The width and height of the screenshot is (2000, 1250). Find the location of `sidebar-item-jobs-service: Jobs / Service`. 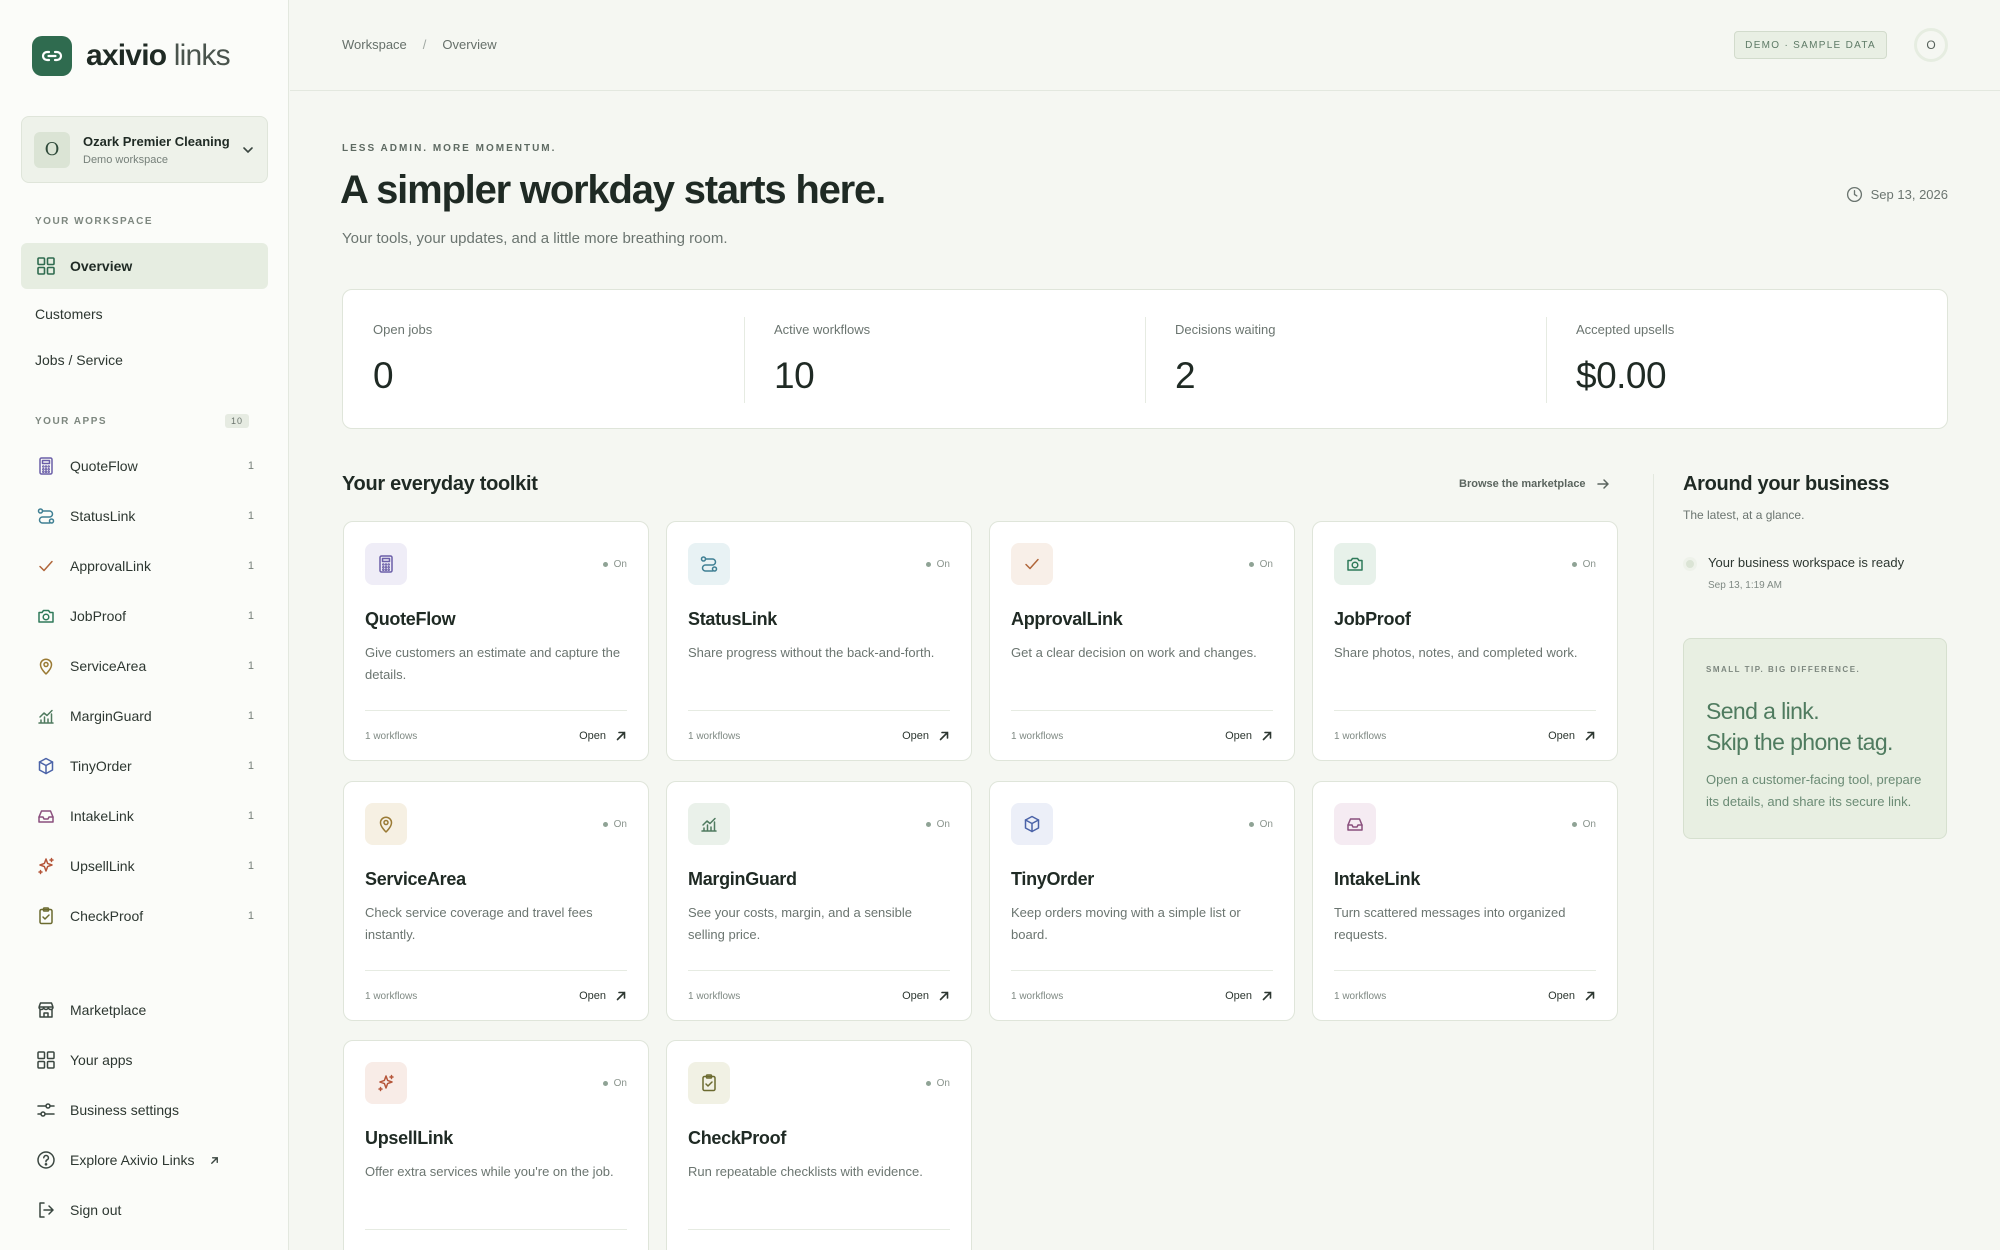

sidebar-item-jobs-service: Jobs / Service is located at coordinates (144, 360).